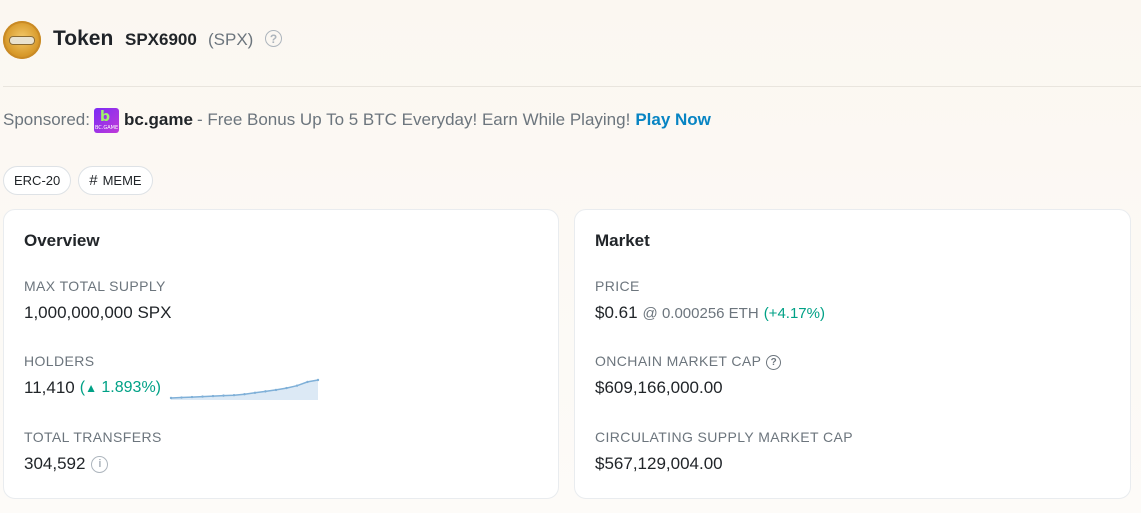 The image size is (1141, 513). I want to click on caret-up-icon: ▲, so click(91, 388).